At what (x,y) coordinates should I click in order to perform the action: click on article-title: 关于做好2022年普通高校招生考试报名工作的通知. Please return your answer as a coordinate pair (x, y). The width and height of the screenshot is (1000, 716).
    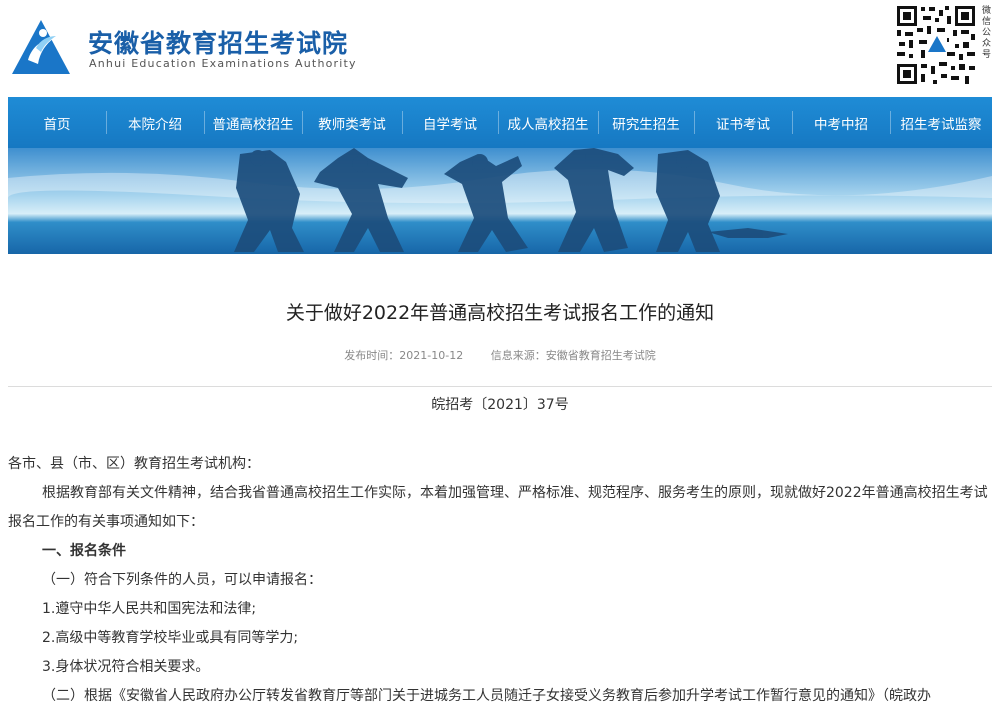
    Looking at the image, I should click on (500, 313).